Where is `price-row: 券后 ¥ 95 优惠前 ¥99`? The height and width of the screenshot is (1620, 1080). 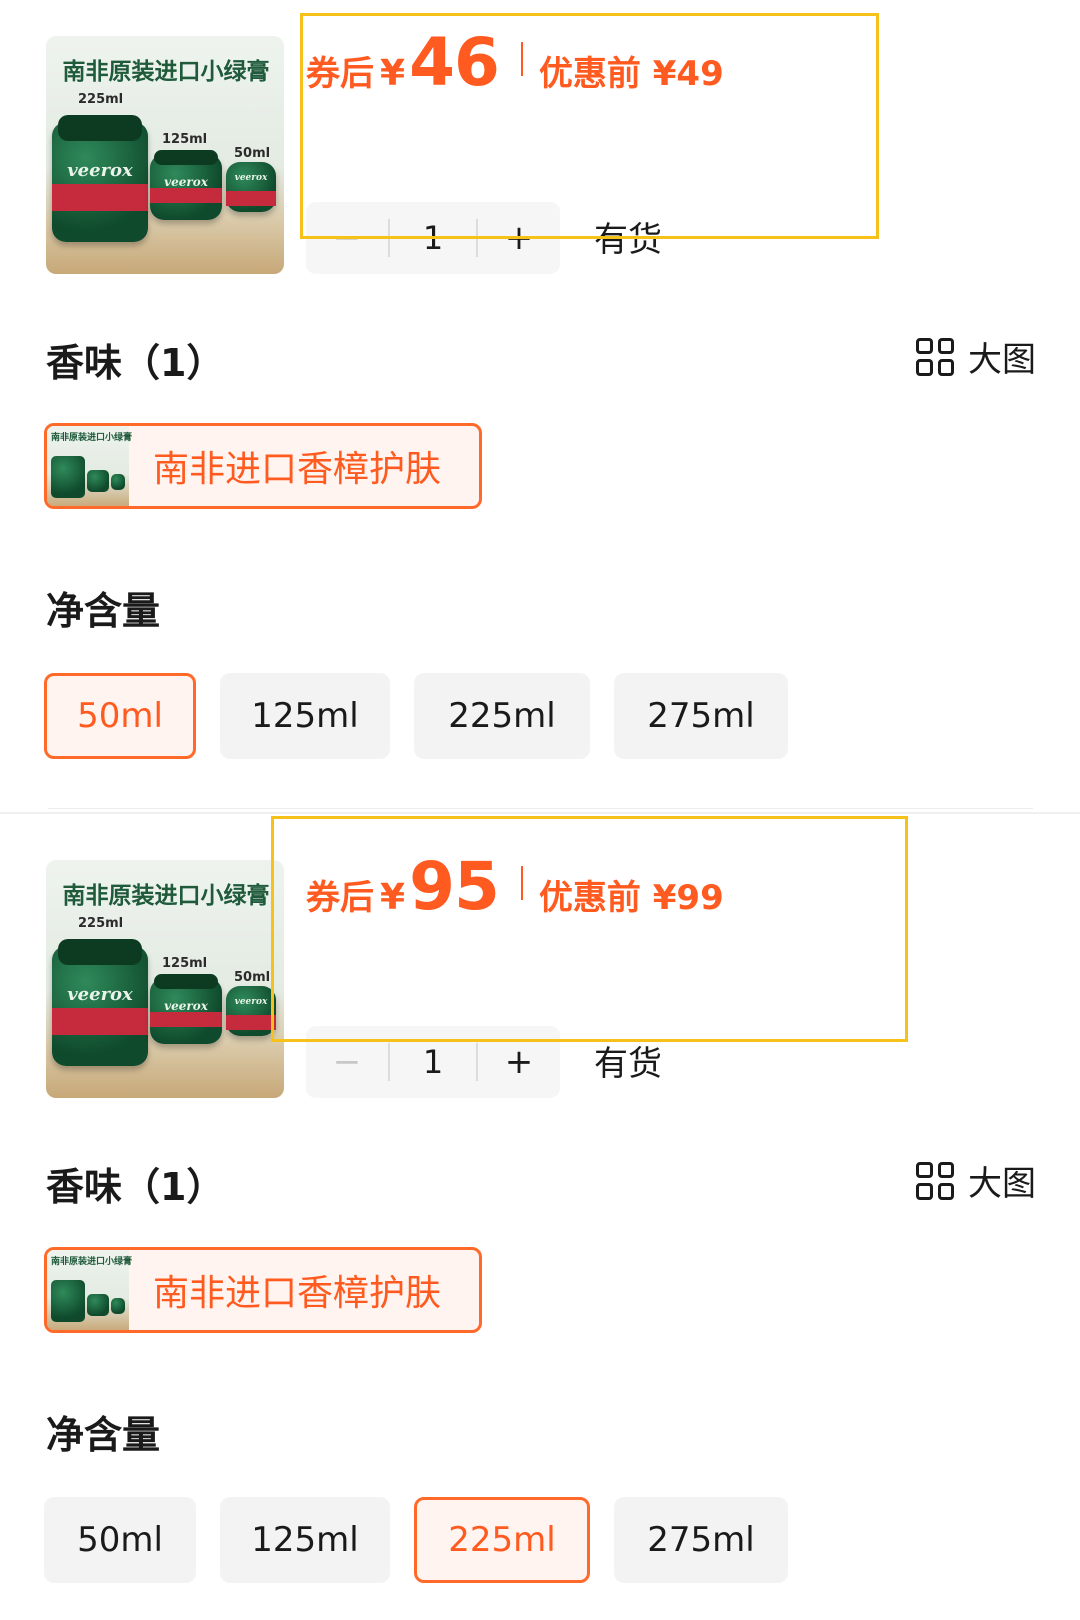 price-row: 券后 ¥ 95 优惠前 ¥99 is located at coordinates (515, 886).